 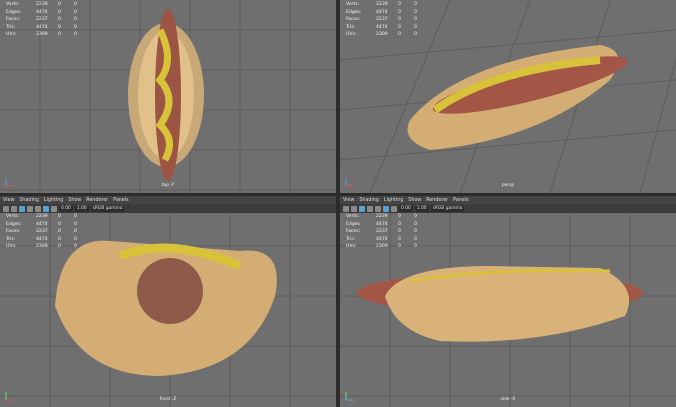 I want to click on viewport-caption: persp, so click(x=508, y=185).